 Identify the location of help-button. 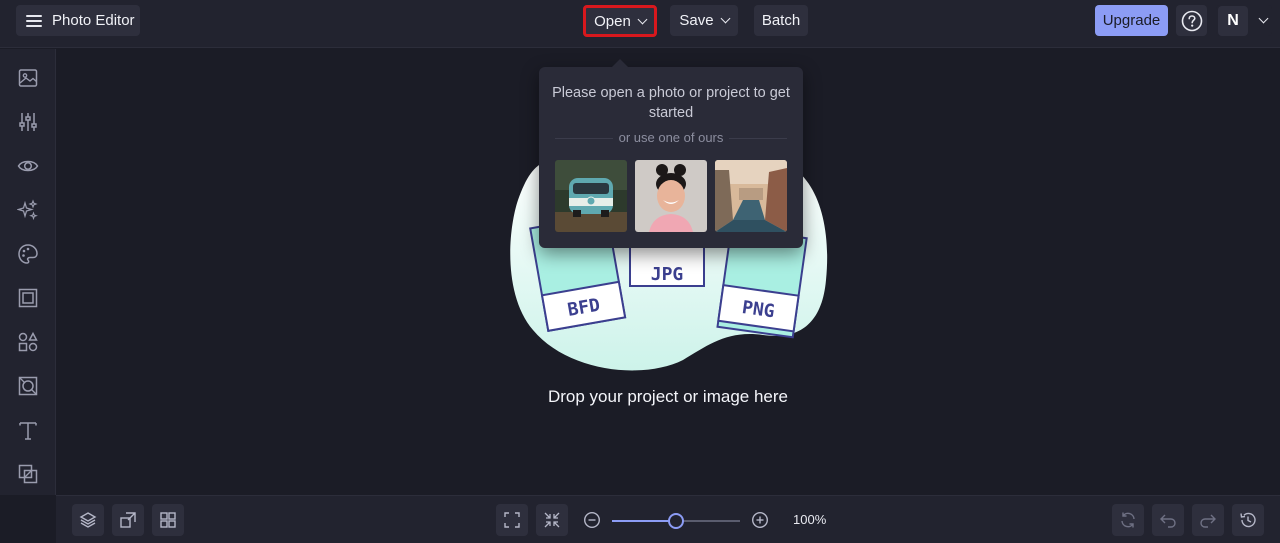
(1191, 20).